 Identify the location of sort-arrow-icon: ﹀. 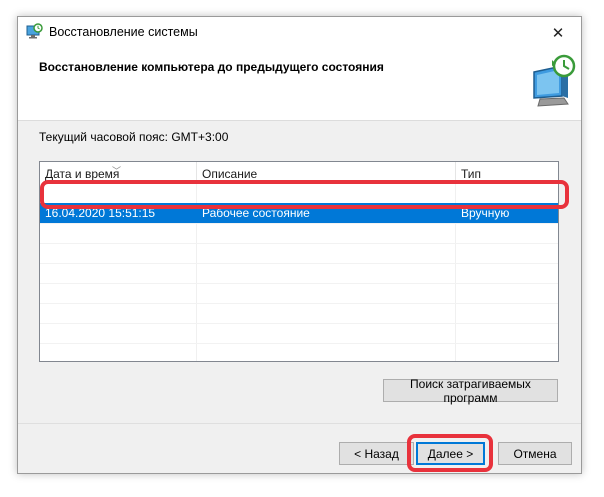
(117, 171).